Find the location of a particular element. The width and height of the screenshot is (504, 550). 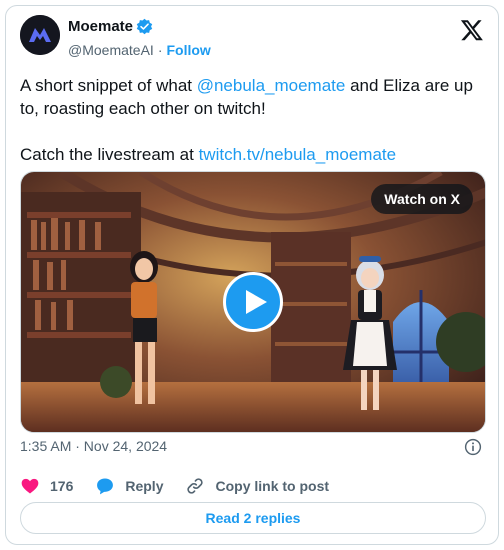

x-logo-icon is located at coordinates (472, 30).